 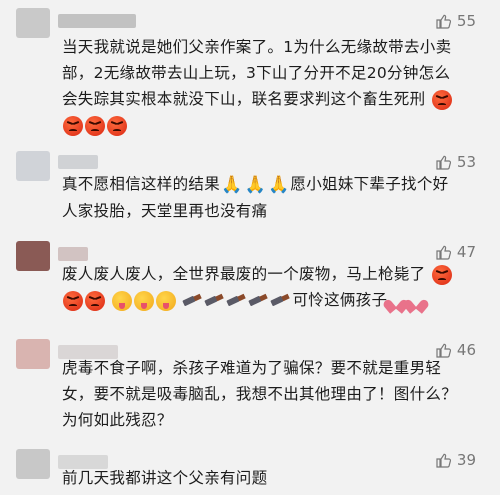 I want to click on like-button: 55, so click(x=455, y=21).